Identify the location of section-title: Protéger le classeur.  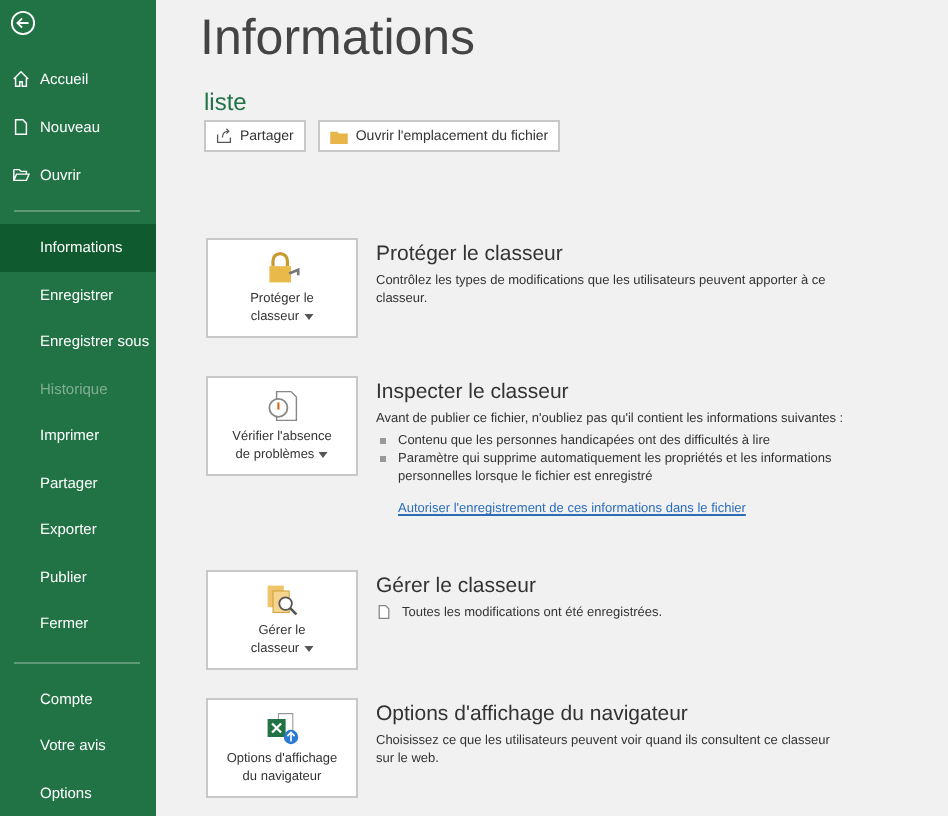
(470, 254).